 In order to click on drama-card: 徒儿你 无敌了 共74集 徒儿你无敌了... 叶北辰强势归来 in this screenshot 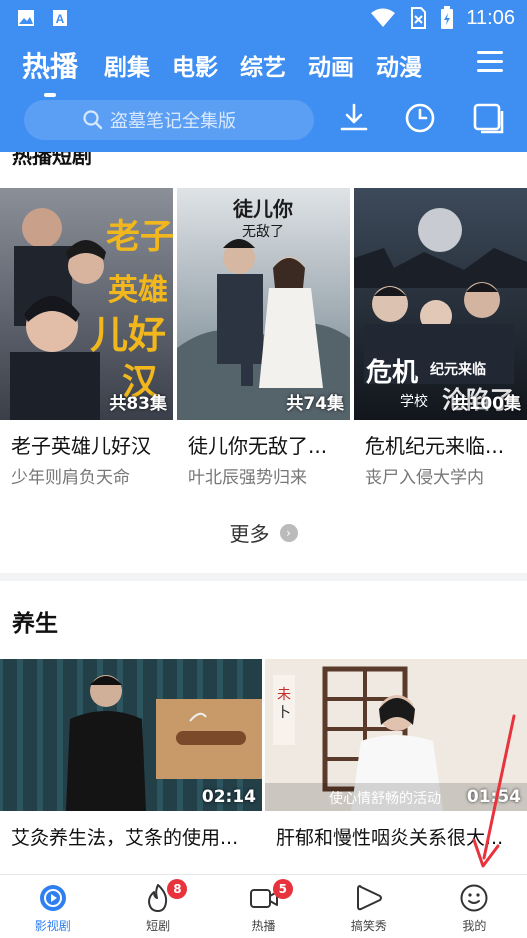, I will do `click(263, 338)`.